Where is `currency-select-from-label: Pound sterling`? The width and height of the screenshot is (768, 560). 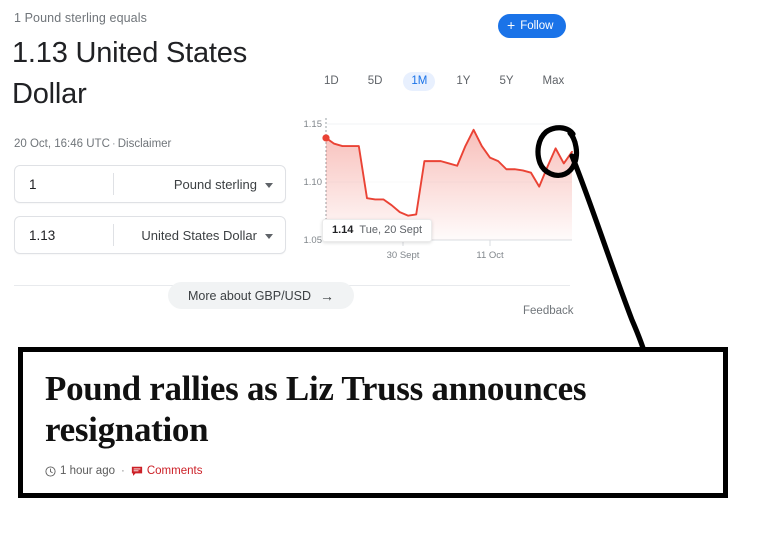
currency-select-from-label: Pound sterling is located at coordinates (215, 184).